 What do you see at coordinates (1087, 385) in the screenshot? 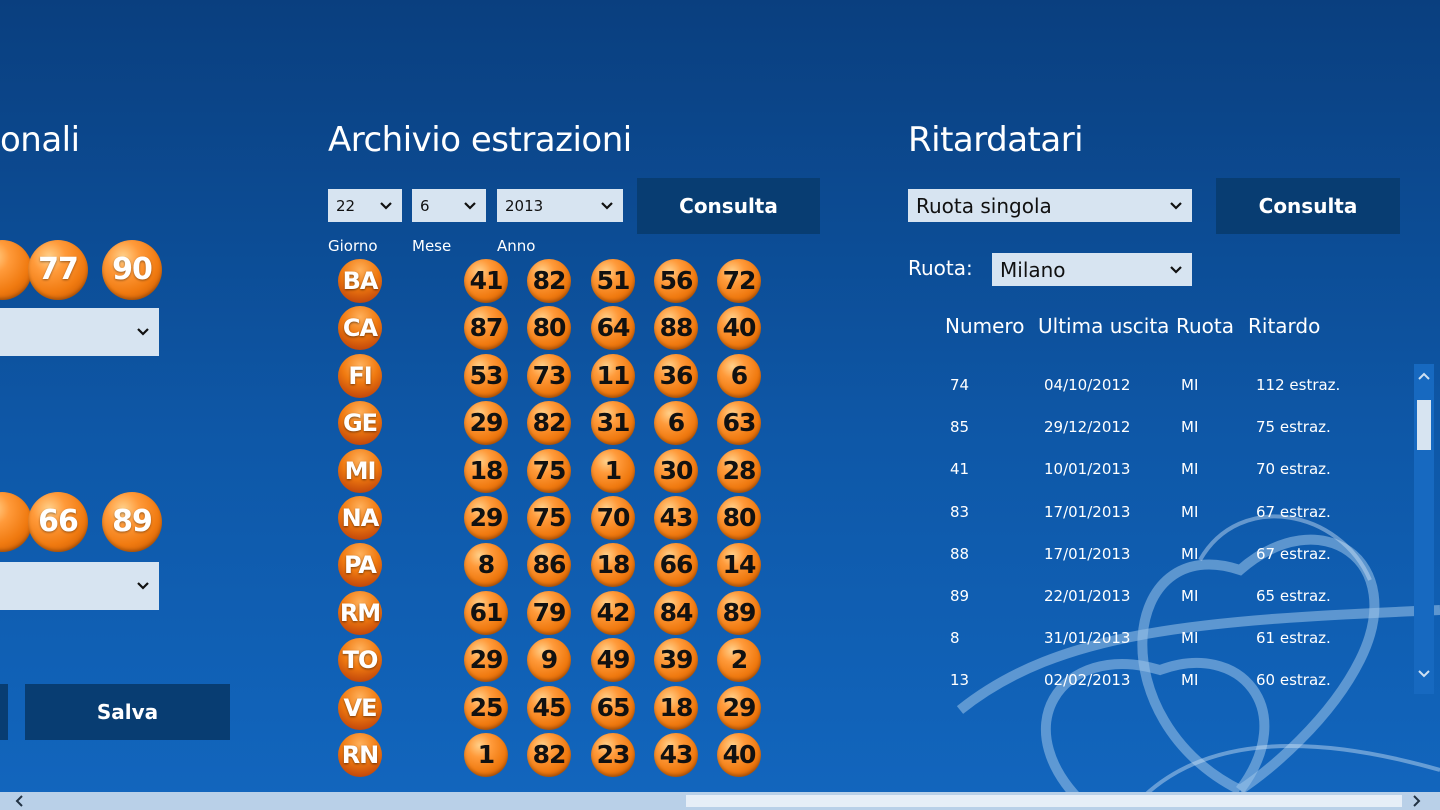
I see `cell-ultima-uscita: 04/10/2012` at bounding box center [1087, 385].